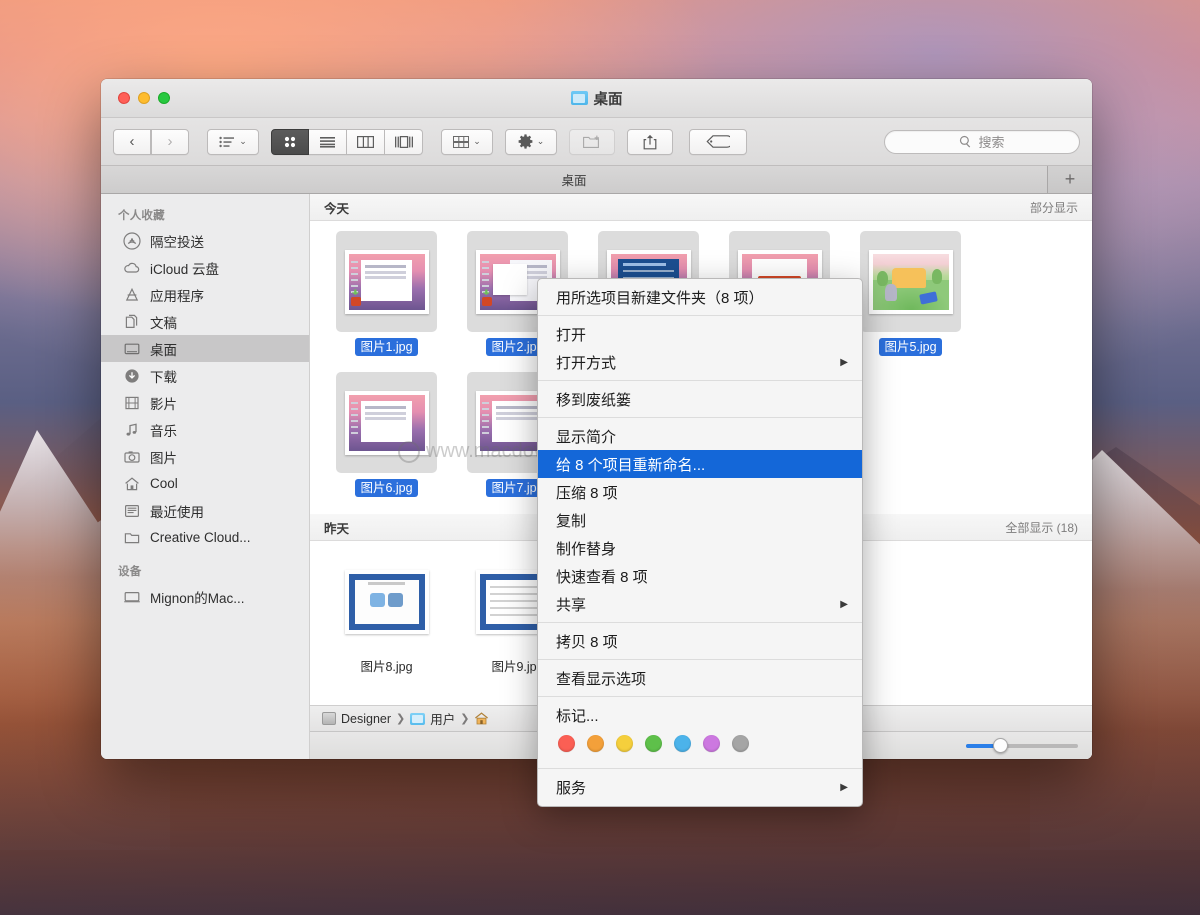  I want to click on file-item: 图片6.jpg, so click(386, 434).